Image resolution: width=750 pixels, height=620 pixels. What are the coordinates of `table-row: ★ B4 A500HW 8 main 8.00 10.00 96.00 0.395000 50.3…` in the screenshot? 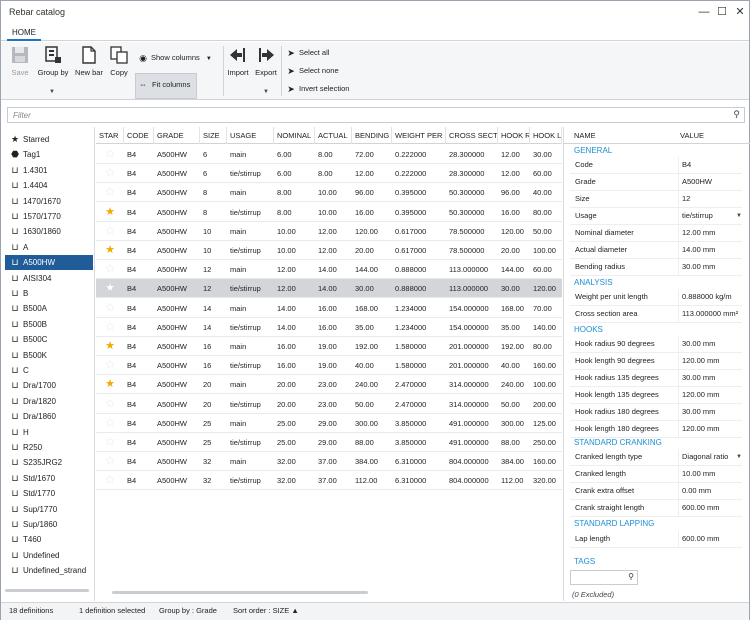 It's located at (329, 193).